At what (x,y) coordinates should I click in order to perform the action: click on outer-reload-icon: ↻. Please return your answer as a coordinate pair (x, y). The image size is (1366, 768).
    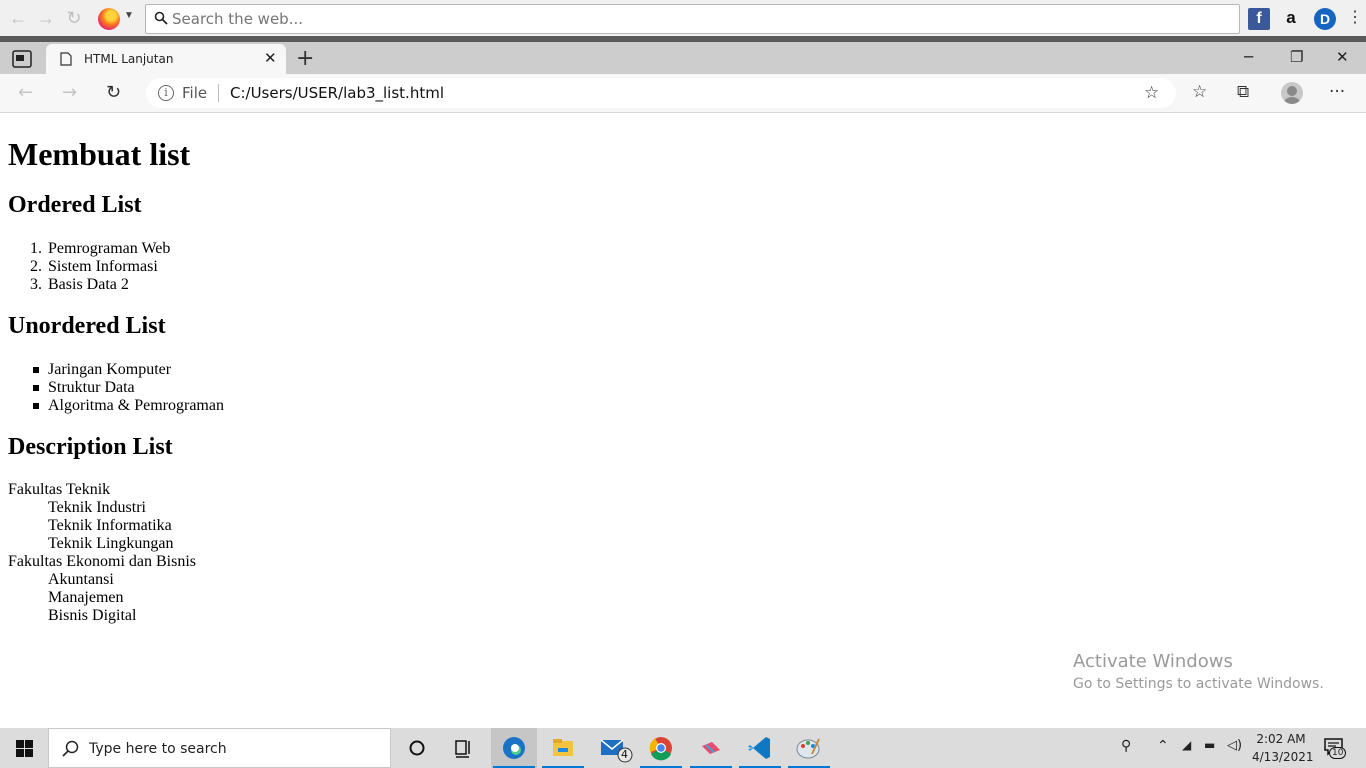
    Looking at the image, I should click on (74, 18).